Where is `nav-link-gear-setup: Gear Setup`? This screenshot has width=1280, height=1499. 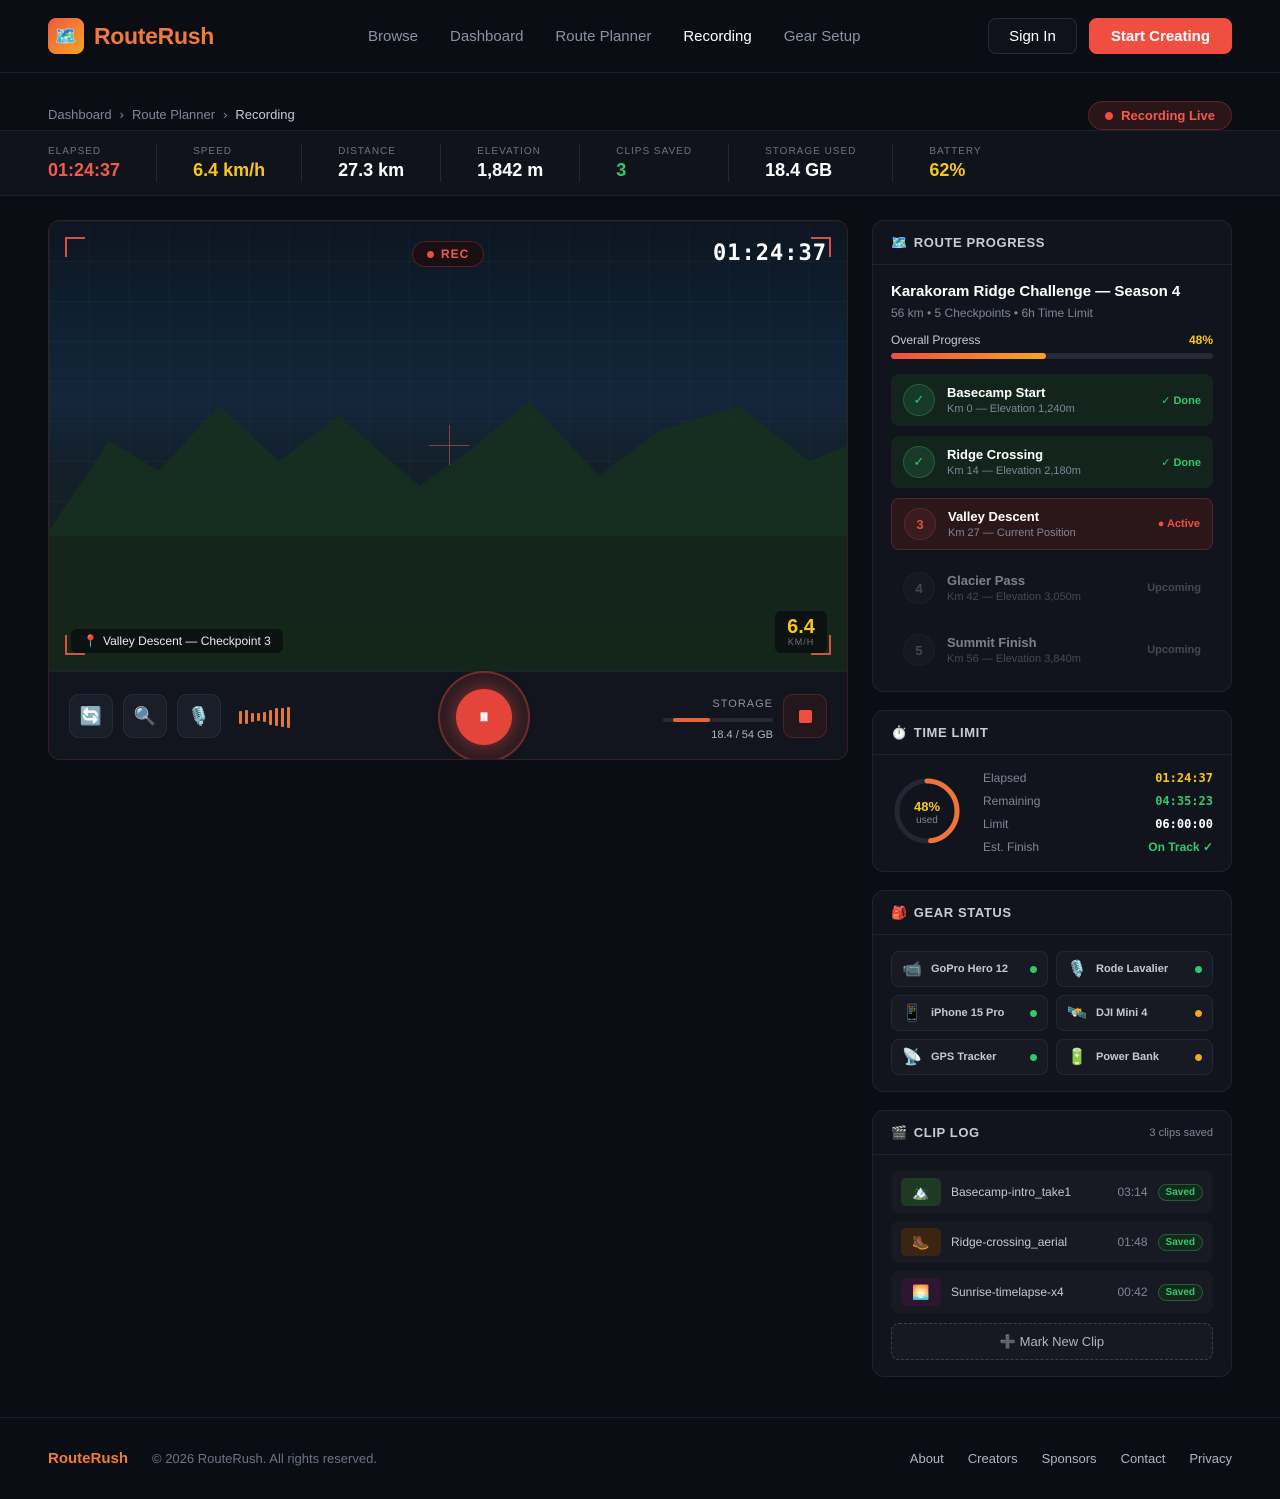 nav-link-gear-setup: Gear Setup is located at coordinates (822, 36).